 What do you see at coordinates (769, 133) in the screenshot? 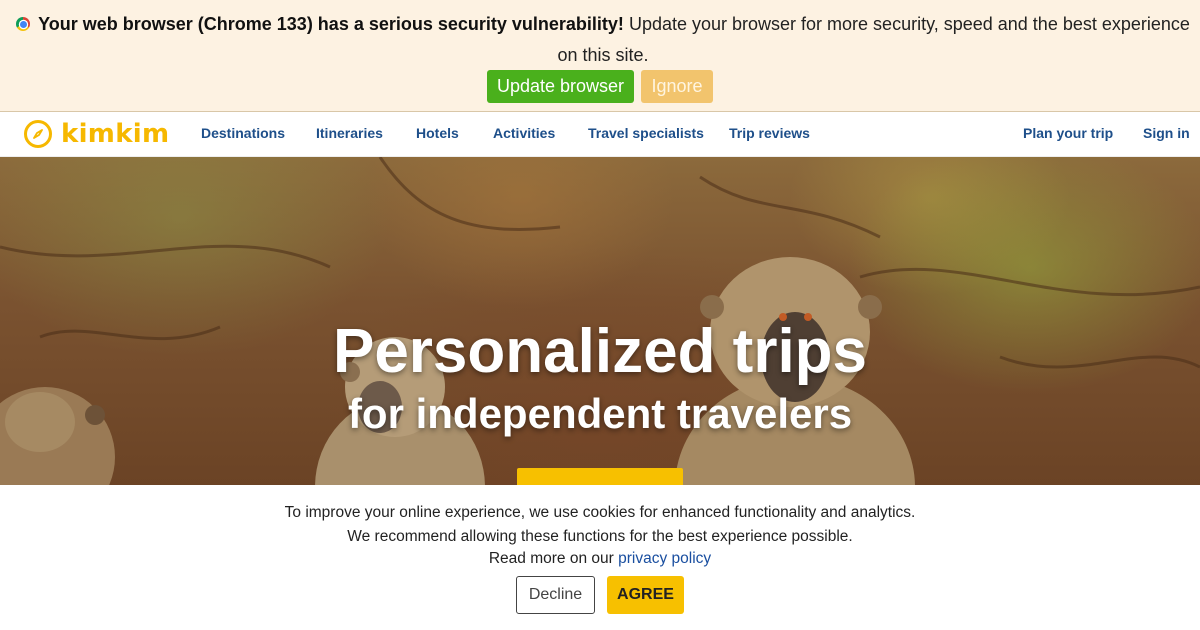
I see `nav-trip-reviews: Trip reviews` at bounding box center [769, 133].